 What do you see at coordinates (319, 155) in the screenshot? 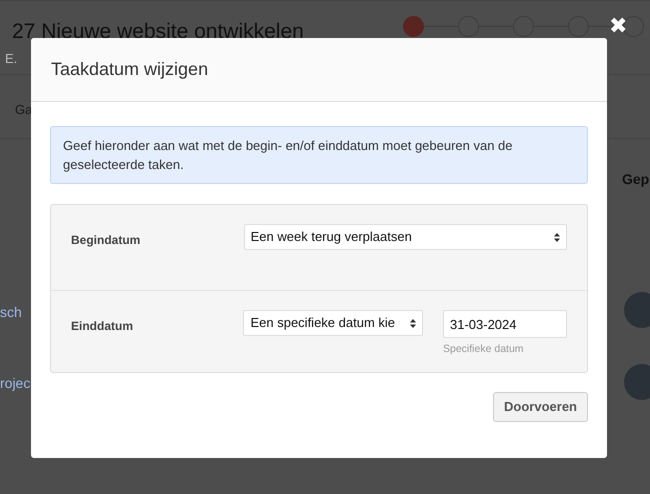
I see `info-message: Geef hieronder aan wat met de begin- en/of einddatum moet gebeuren van de geselecteerde taken.` at bounding box center [319, 155].